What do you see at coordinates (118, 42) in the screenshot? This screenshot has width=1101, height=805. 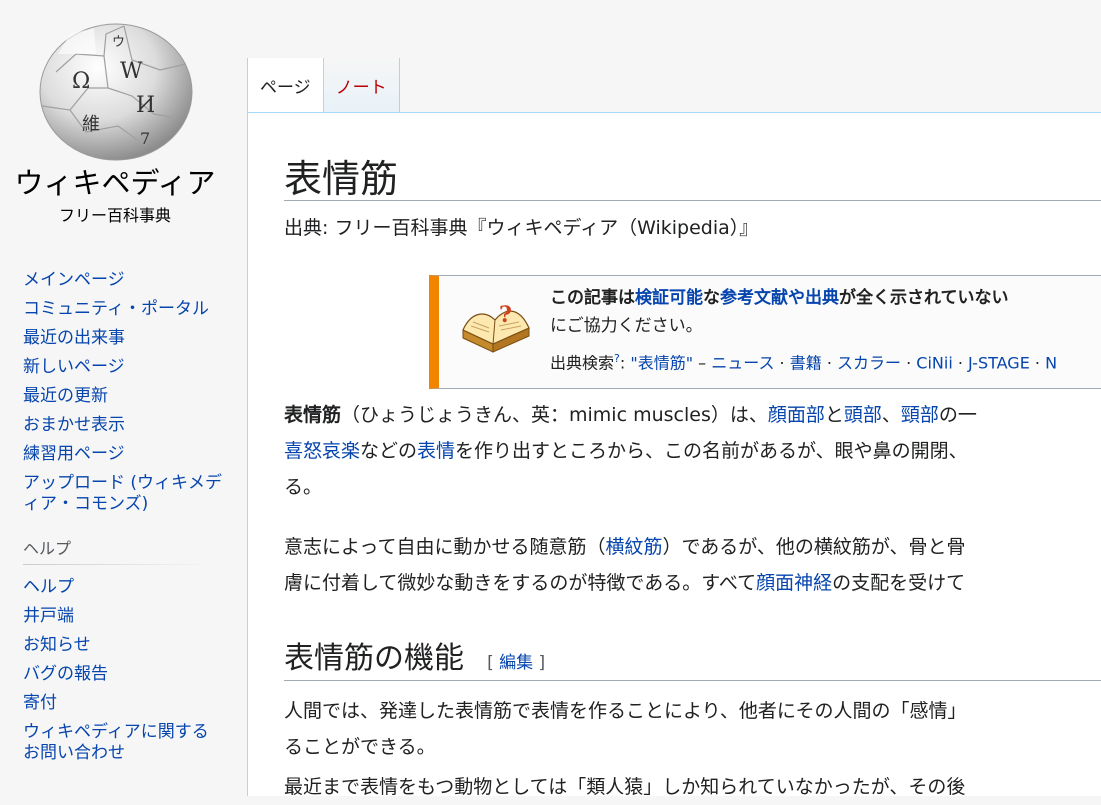 I see `globe-glyph-u: ウ` at bounding box center [118, 42].